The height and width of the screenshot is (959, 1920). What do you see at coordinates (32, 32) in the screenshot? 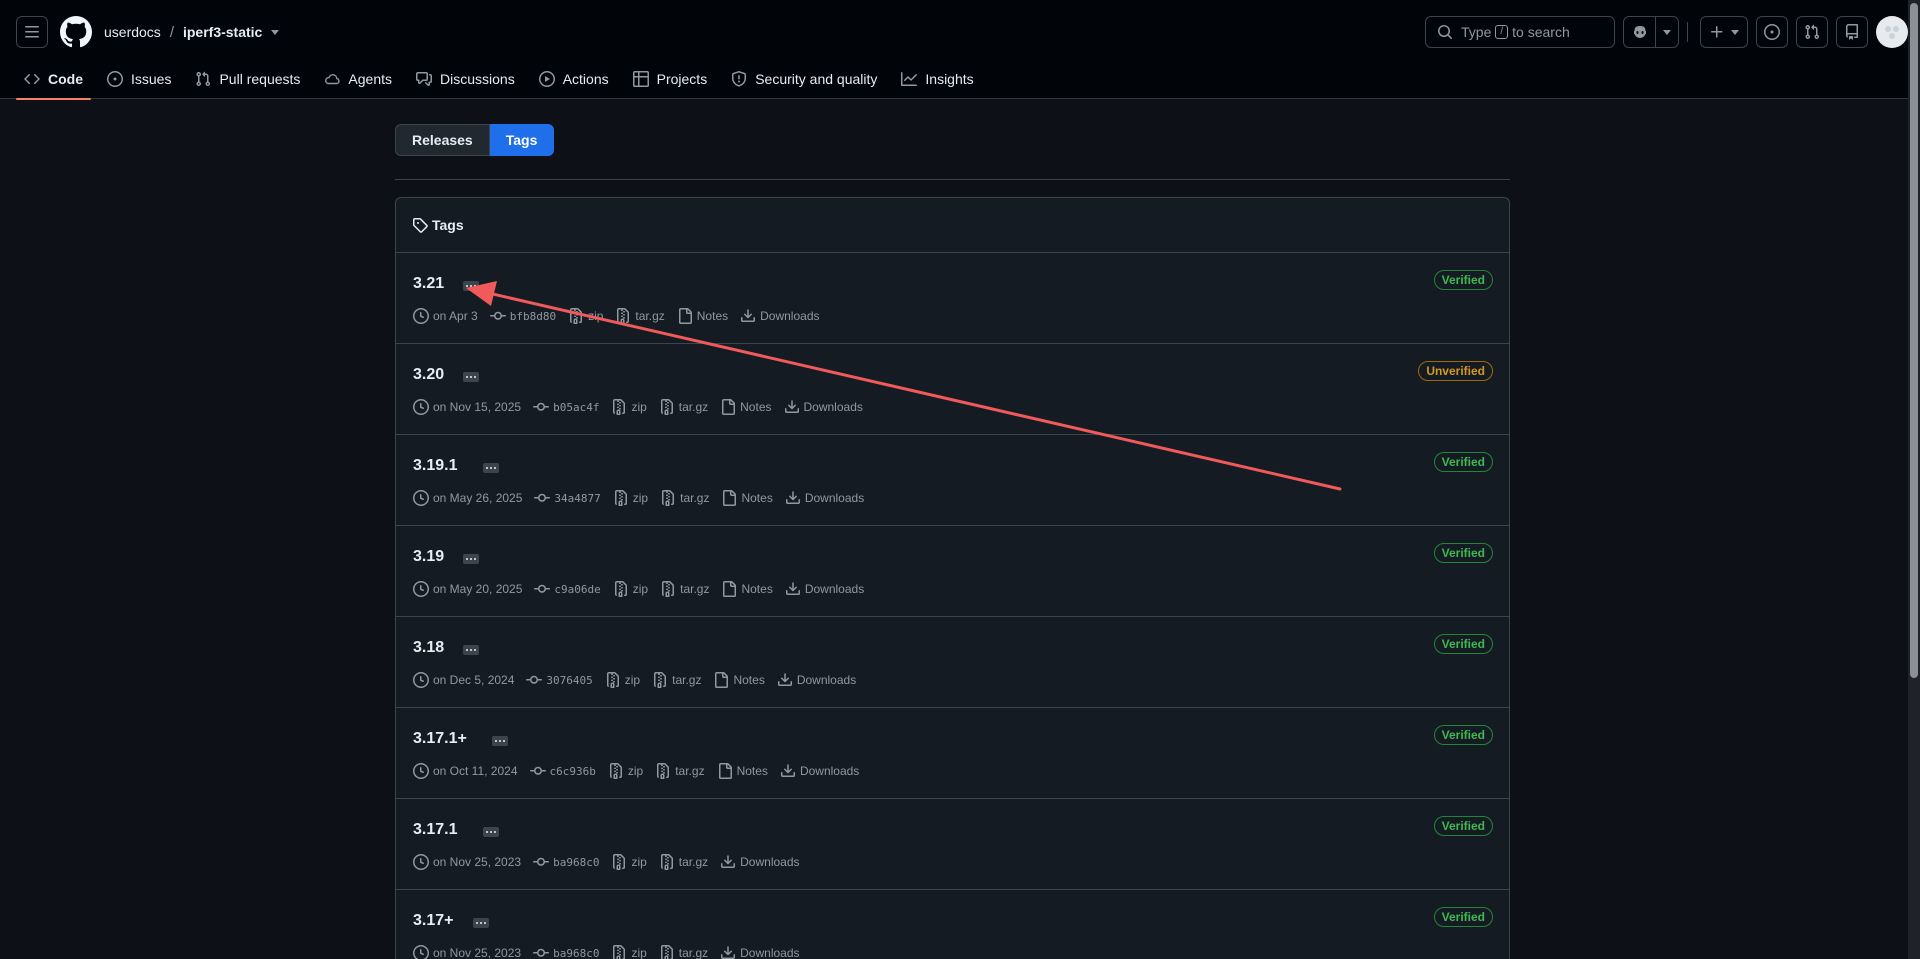
I see `menu-button` at bounding box center [32, 32].